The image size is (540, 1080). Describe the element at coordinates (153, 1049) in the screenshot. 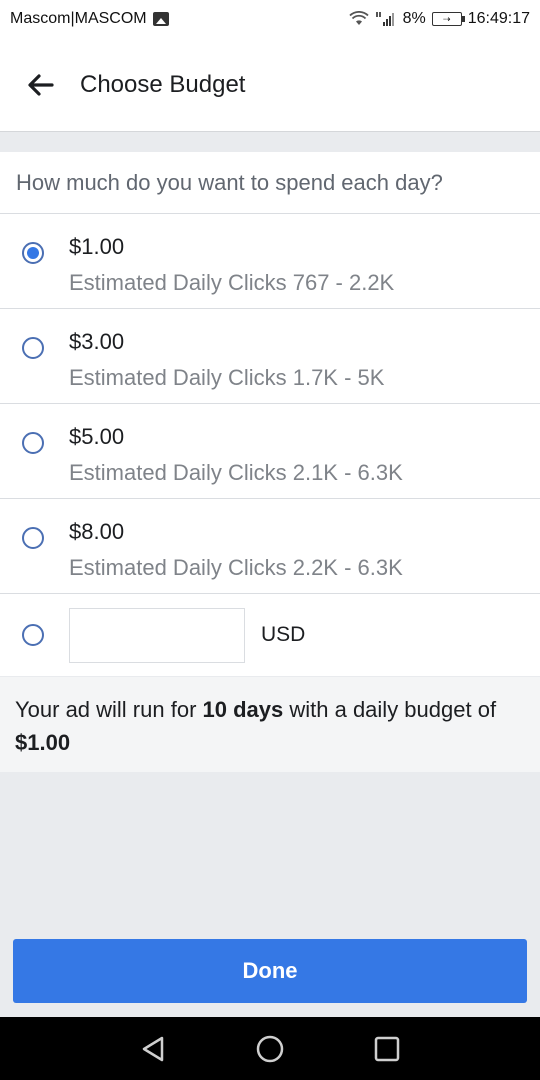

I see `back-triangle-icon` at that location.